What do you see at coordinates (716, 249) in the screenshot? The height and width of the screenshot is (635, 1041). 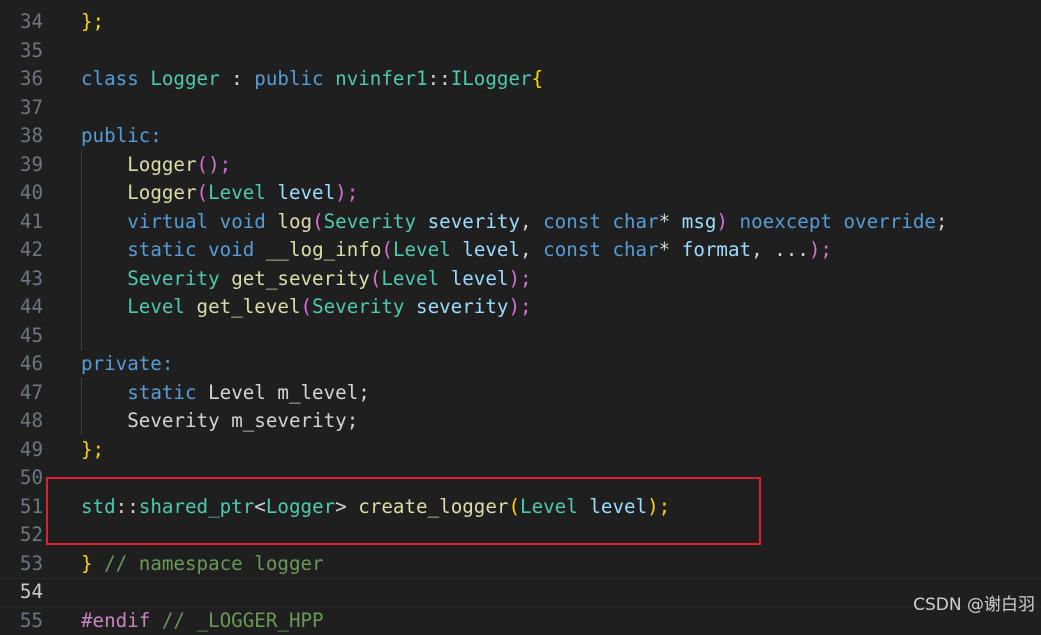 I see `code-token: format` at bounding box center [716, 249].